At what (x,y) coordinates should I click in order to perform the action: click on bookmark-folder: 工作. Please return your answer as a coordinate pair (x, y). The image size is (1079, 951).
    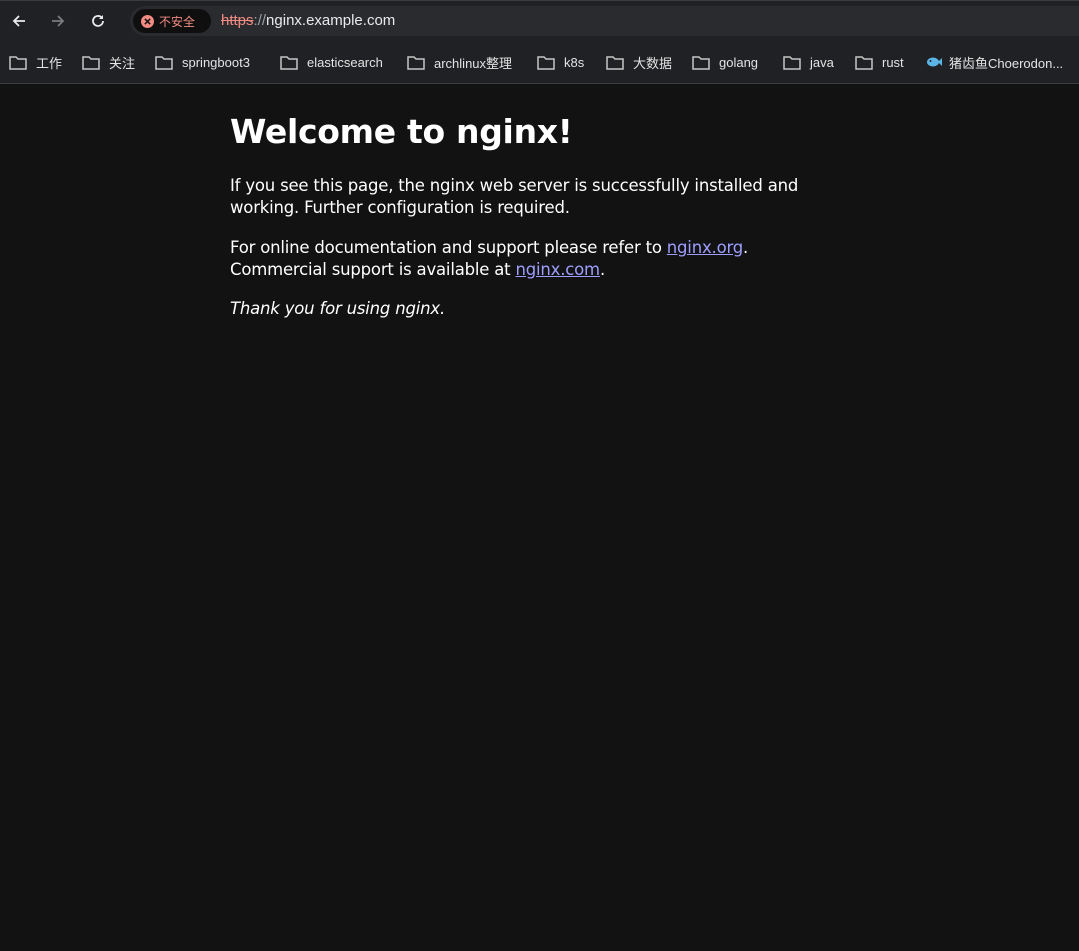
    Looking at the image, I should click on (35, 62).